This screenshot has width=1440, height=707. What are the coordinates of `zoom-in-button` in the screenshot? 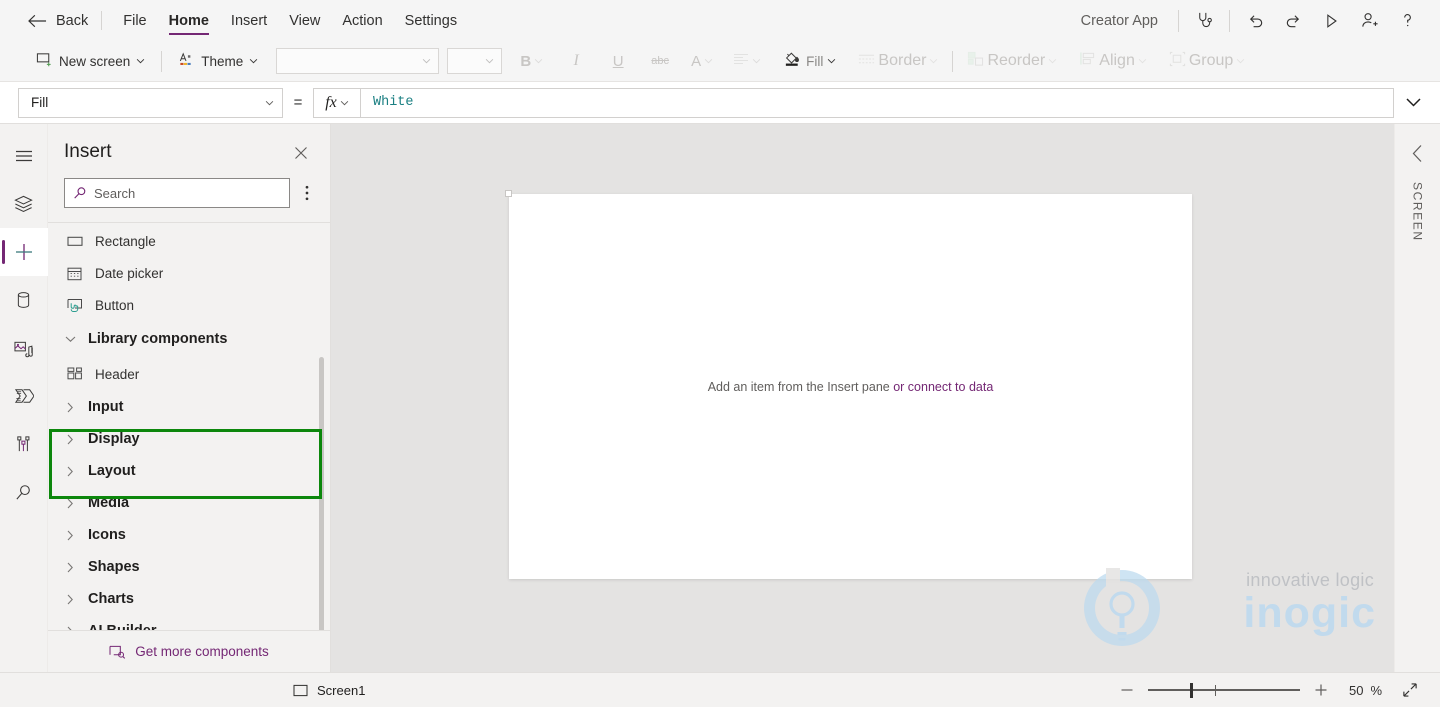 It's located at (1321, 690).